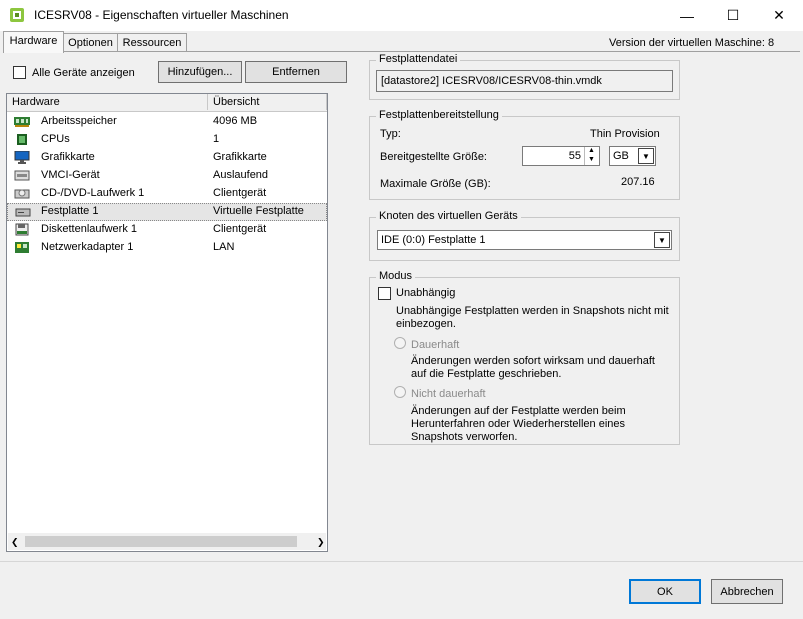  What do you see at coordinates (167, 122) in the screenshot?
I see `hardware-row-arbeitsspeicher: Arbeitsspeicher 4096 MB` at bounding box center [167, 122].